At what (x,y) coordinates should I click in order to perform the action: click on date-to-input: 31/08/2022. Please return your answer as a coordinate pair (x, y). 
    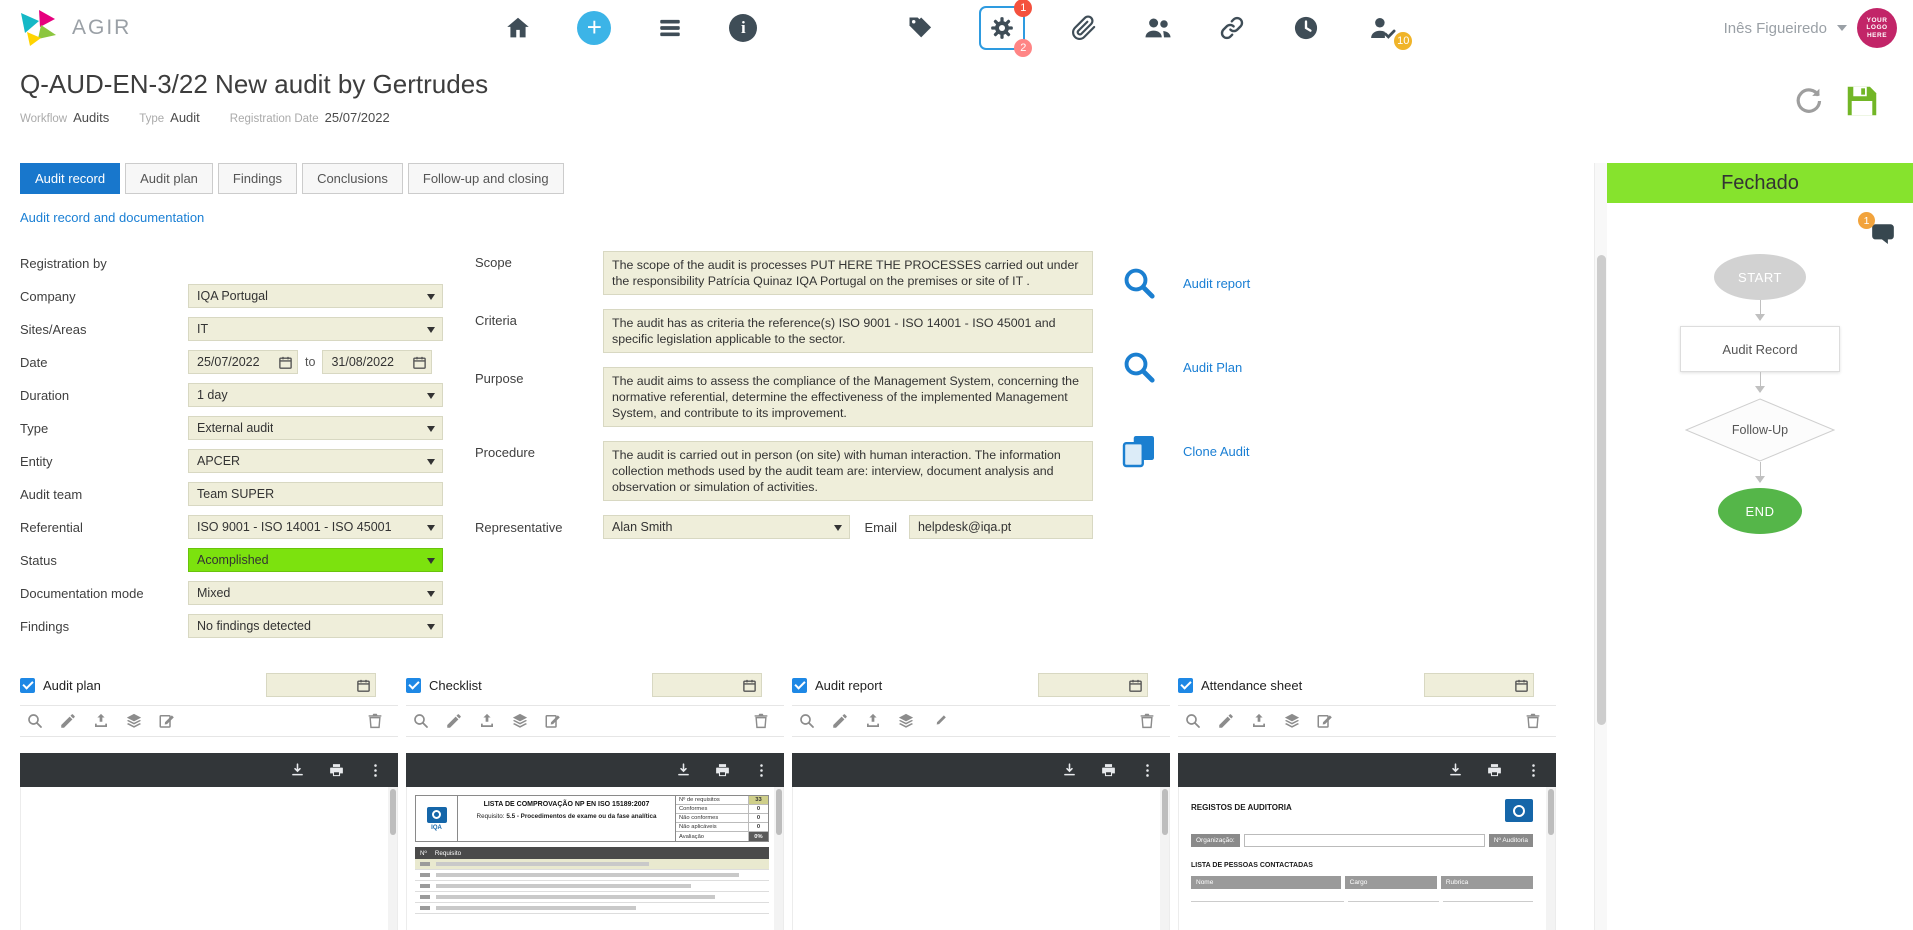
    Looking at the image, I should click on (377, 362).